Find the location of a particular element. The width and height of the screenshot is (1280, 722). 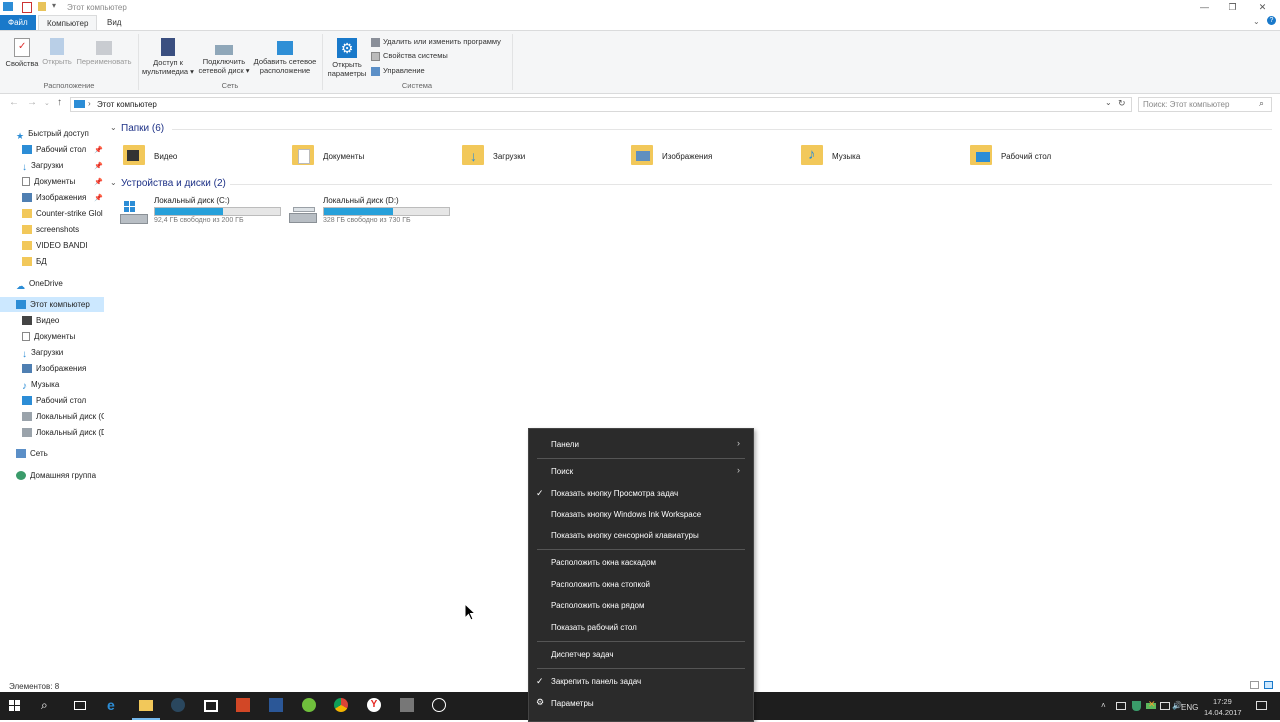

up-arrow-icon: ↑ is located at coordinates (59, 102).